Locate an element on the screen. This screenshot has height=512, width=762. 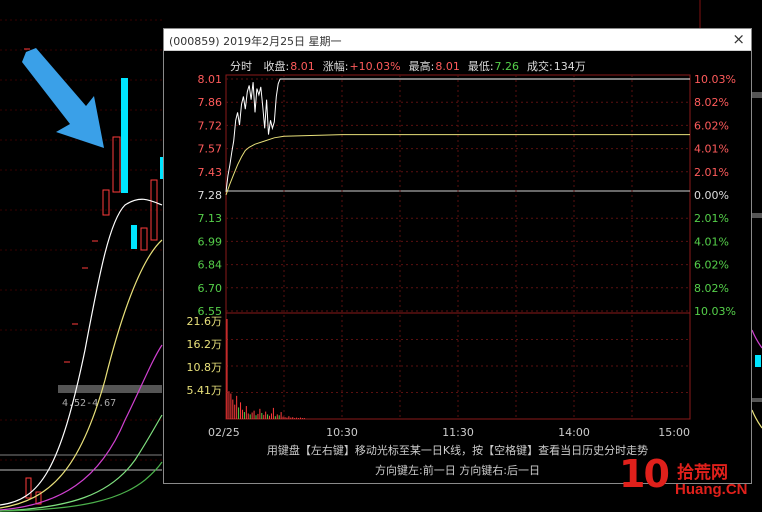
price-tick-label: 7.86 is located at coordinates (210, 102).